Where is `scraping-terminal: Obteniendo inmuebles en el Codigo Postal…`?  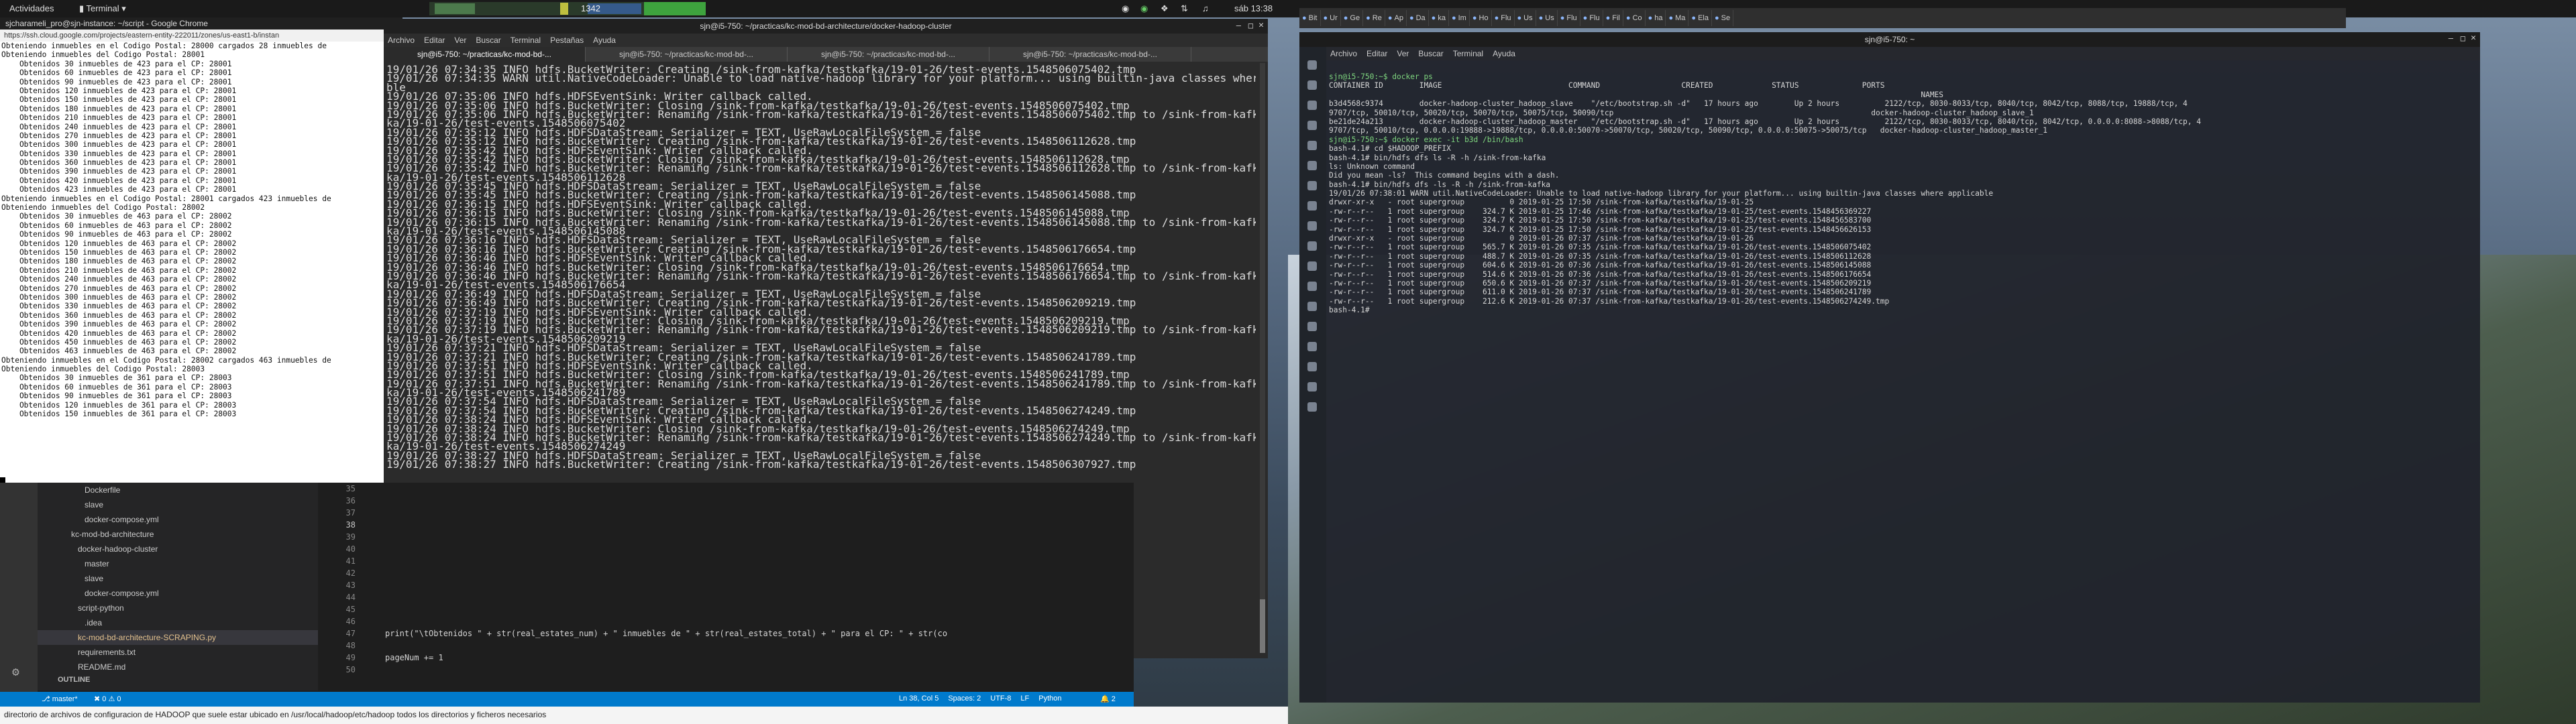 scraping-terminal: Obteniendo inmuebles en el Codigo Postal… is located at coordinates (194, 263).